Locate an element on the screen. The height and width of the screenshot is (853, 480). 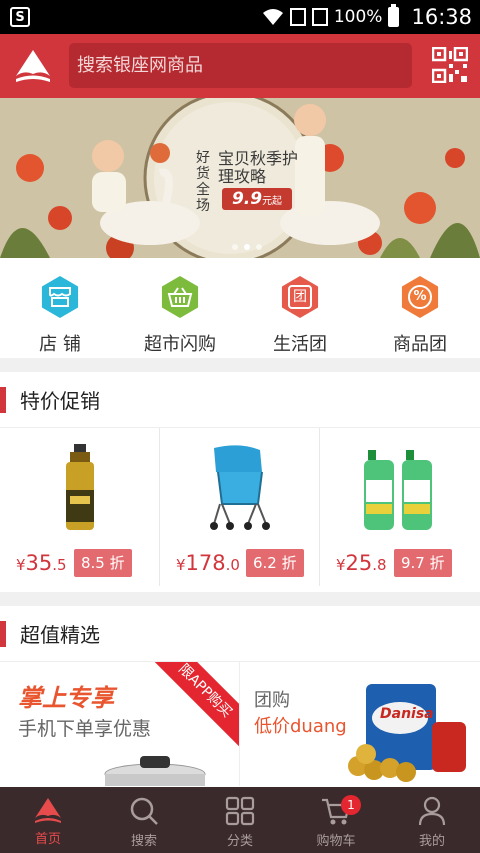
pager-dot-active is located at coordinates (247, 247).